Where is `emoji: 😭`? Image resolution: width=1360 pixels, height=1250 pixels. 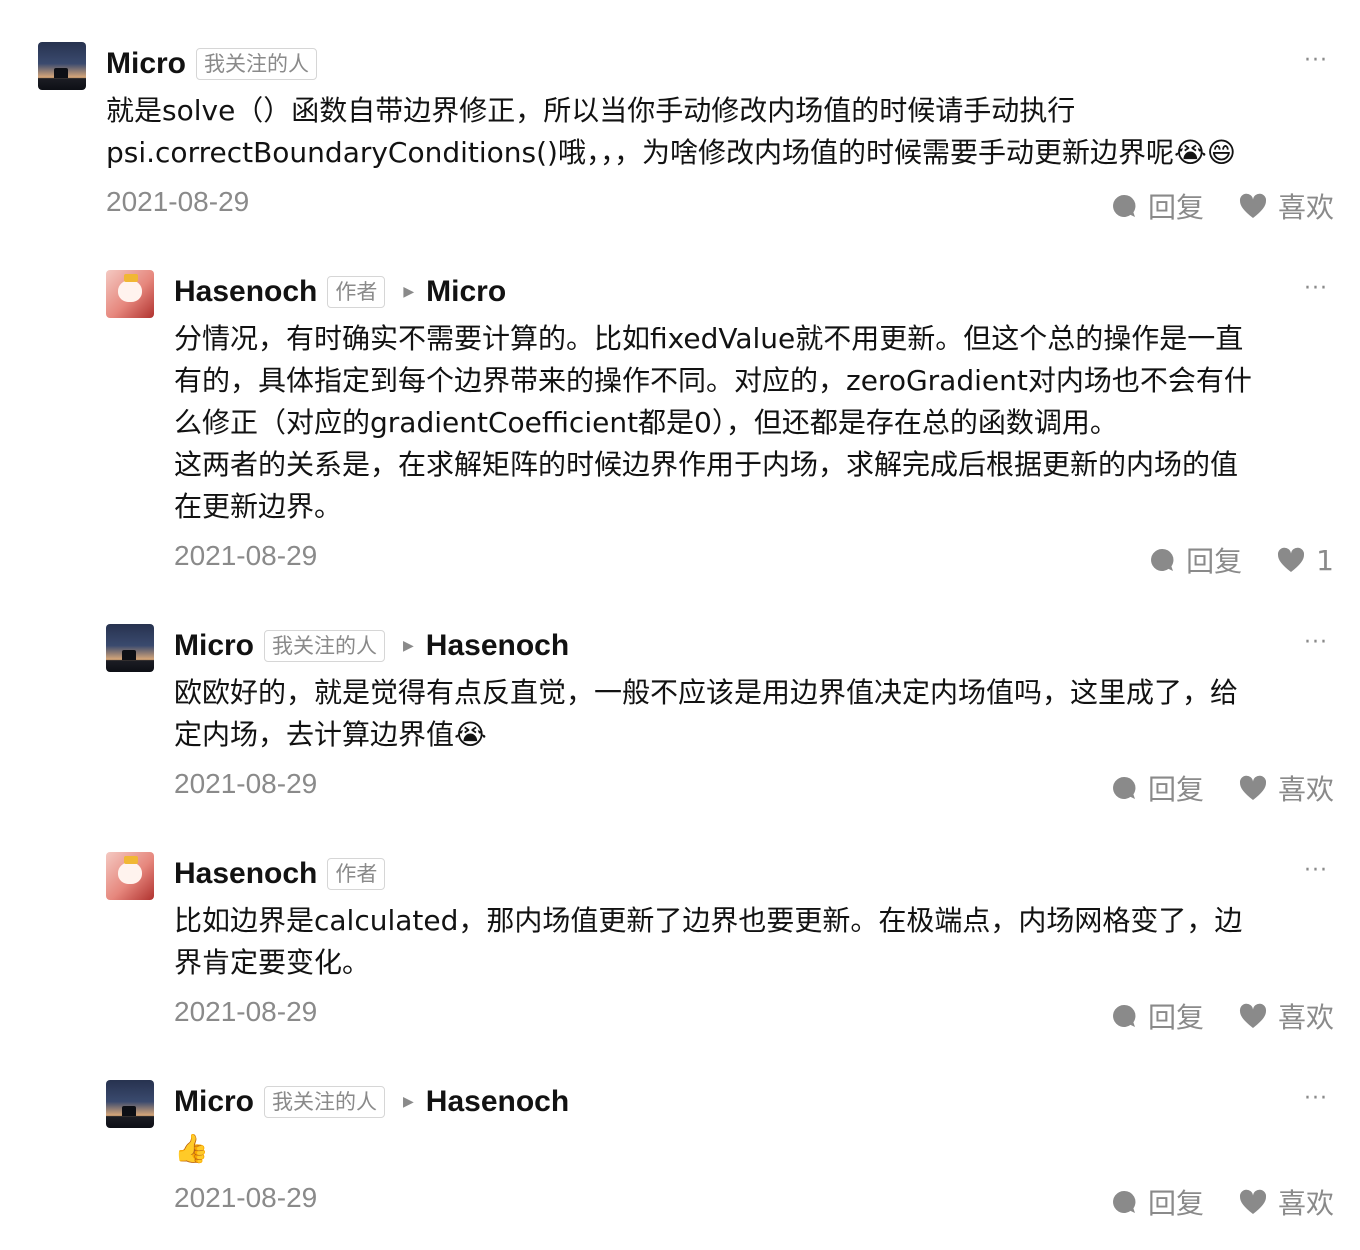
emoji: 😭 is located at coordinates (470, 734).